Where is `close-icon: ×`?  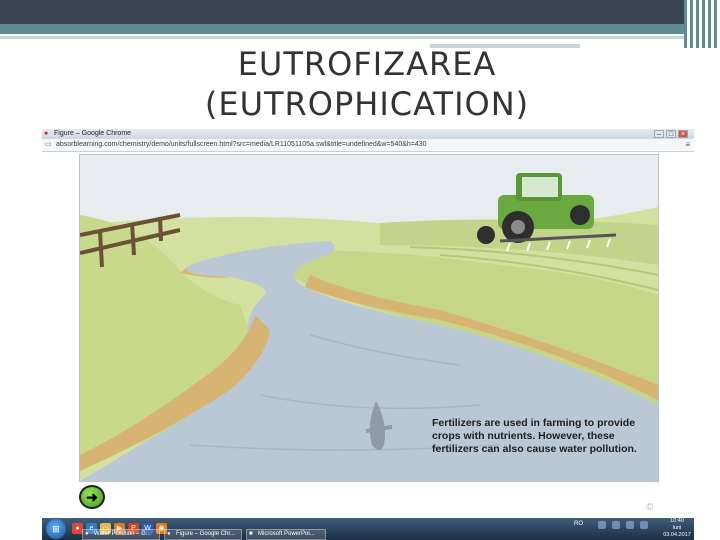
close-icon: × is located at coordinates (683, 134).